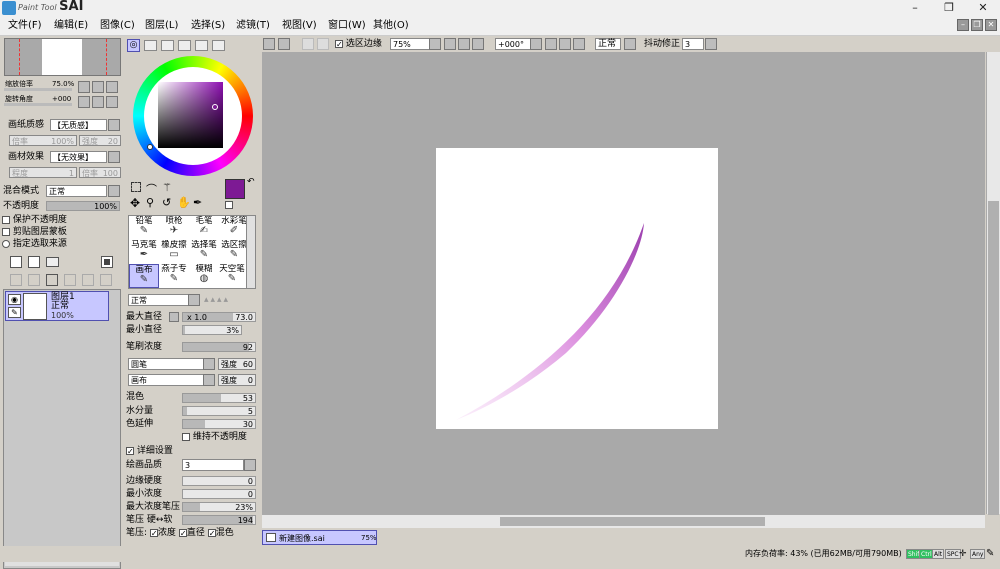 The height and width of the screenshot is (569, 1000). Describe the element at coordinates (250, 465) in the screenshot. I see `quality-dropdown-icon` at that location.